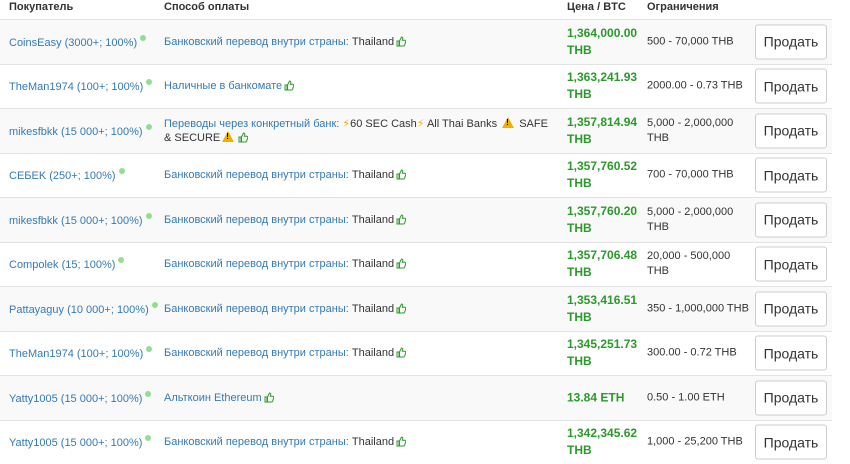 The image size is (850, 464). I want to click on column-header-limits: Ограничения, so click(683, 7).